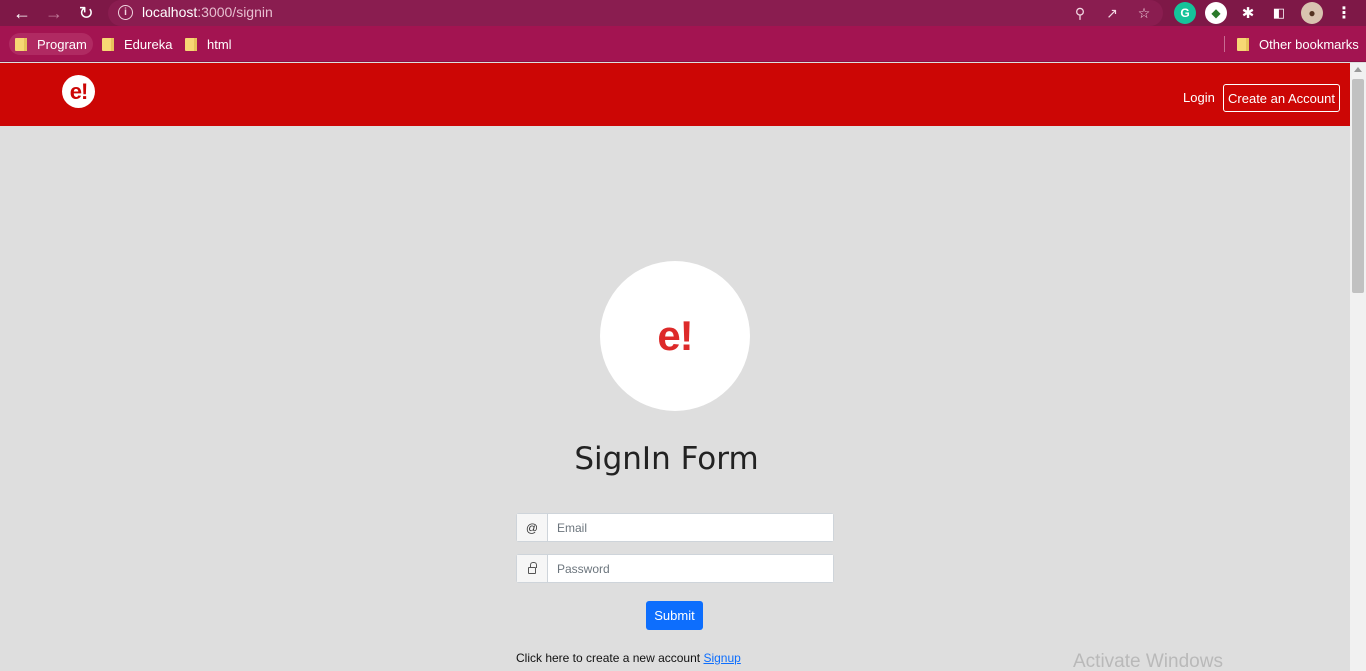 This screenshot has width=1366, height=671. What do you see at coordinates (608, 658) in the screenshot?
I see `signup-prompt-text: Click here to create a new account` at bounding box center [608, 658].